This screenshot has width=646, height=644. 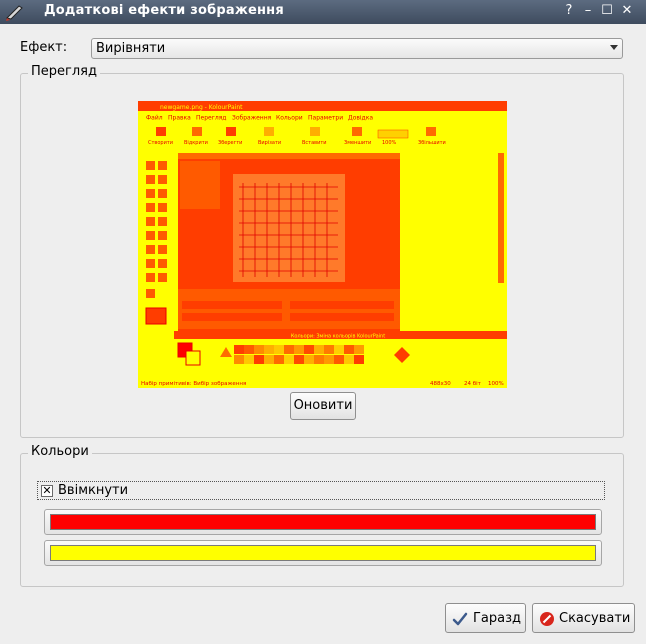 What do you see at coordinates (193, 384) in the screenshot?
I see `preview-status: Набір примітивів: Вибір зображення` at bounding box center [193, 384].